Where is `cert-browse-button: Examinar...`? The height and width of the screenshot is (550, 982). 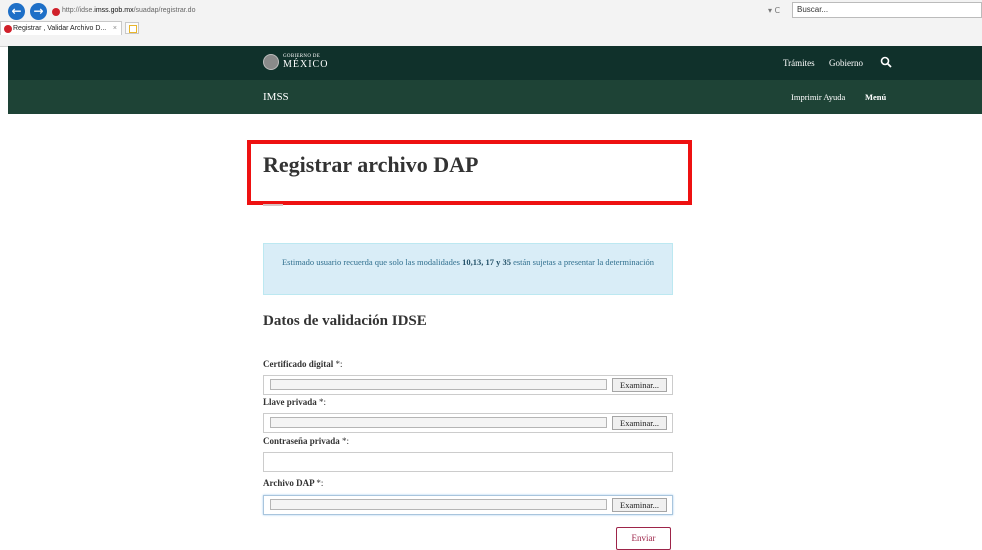 cert-browse-button: Examinar... is located at coordinates (639, 385).